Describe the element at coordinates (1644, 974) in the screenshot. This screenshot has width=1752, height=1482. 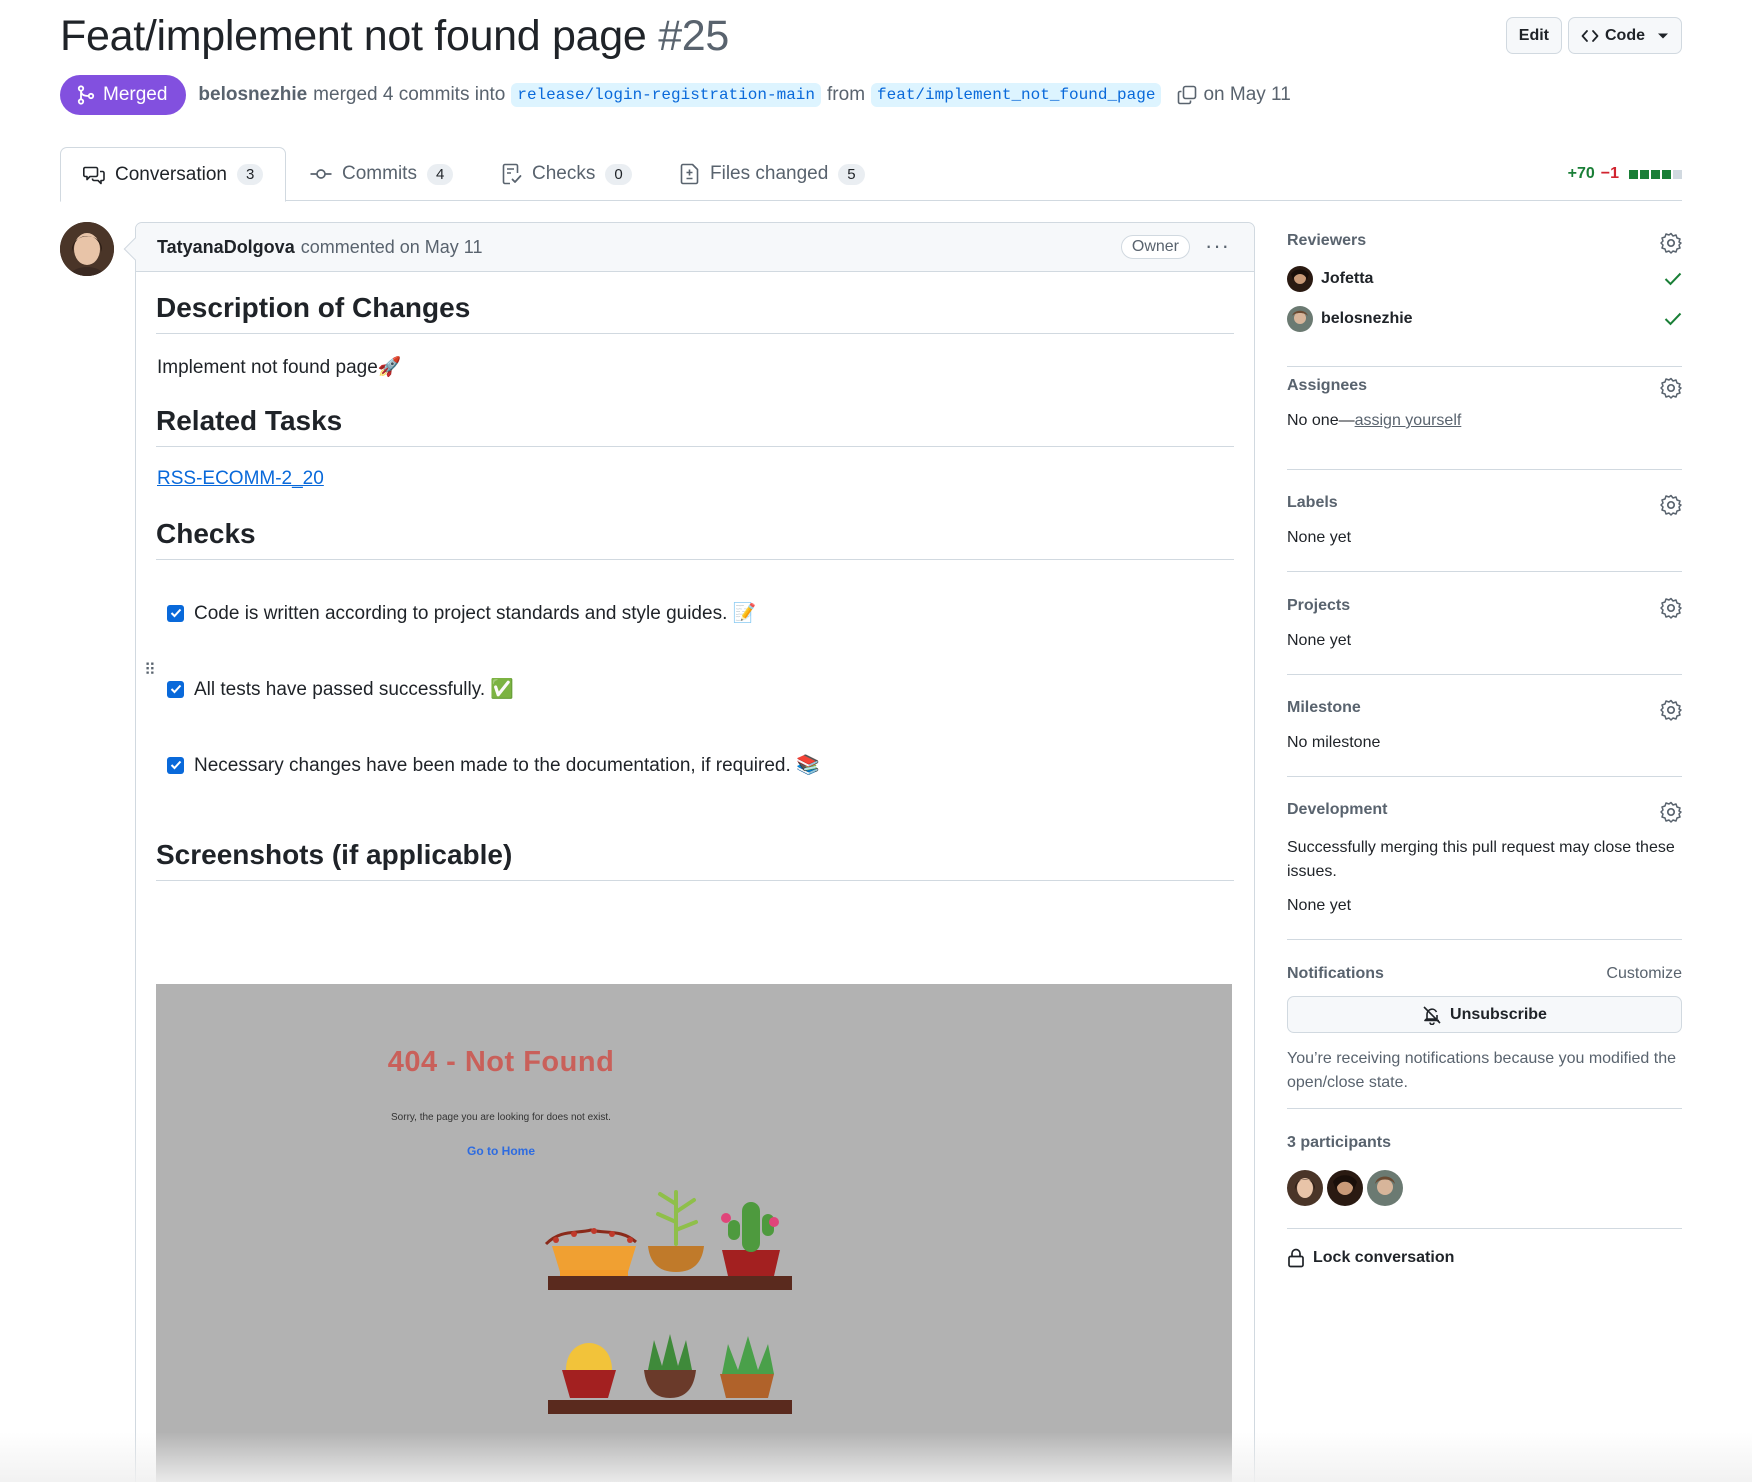
I see `customize-link: Customize` at that location.